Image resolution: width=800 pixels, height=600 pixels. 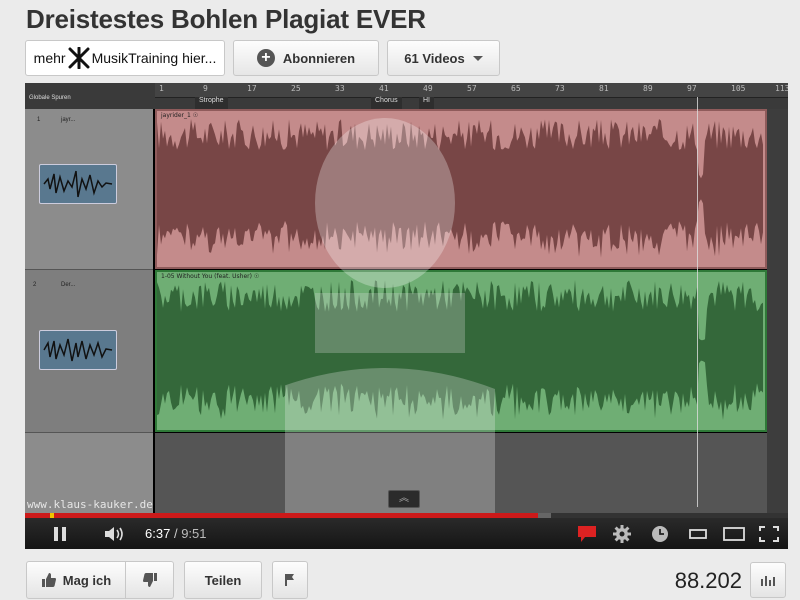 I want to click on ruler-number: 41, so click(x=384, y=88).